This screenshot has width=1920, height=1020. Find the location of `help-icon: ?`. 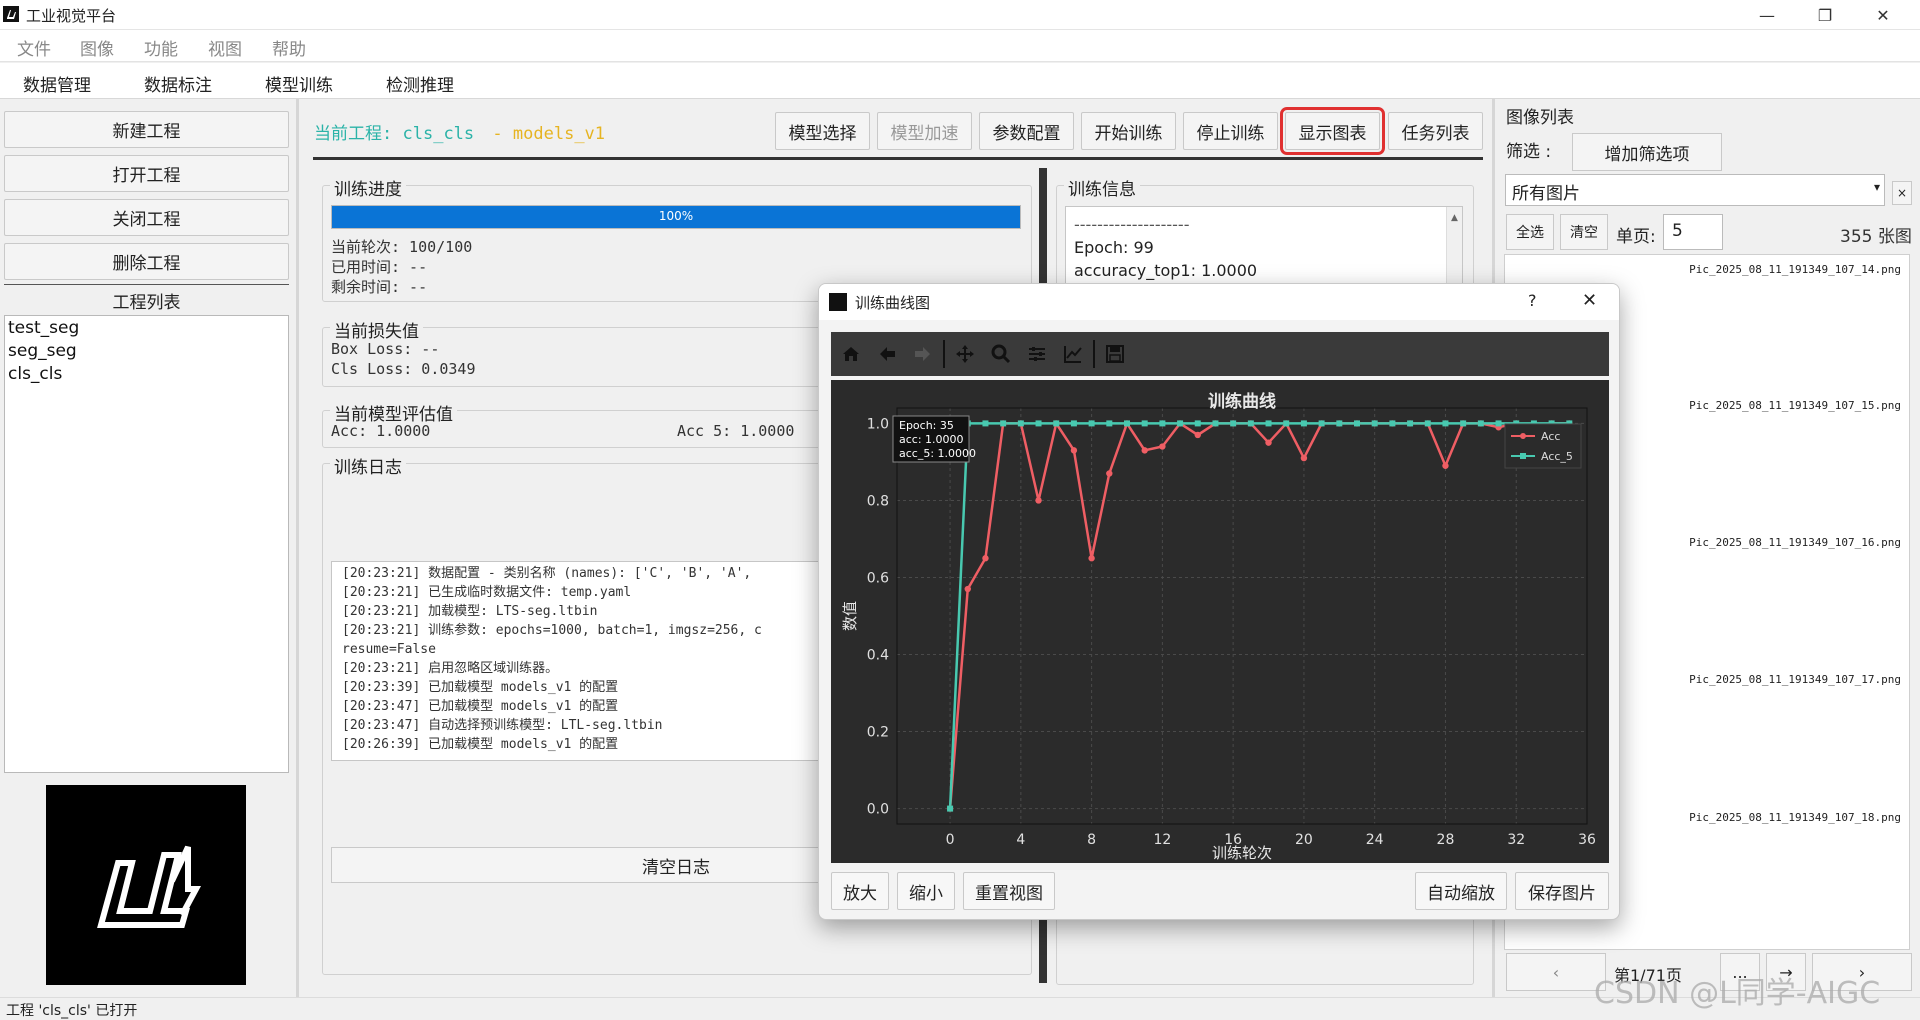

help-icon: ? is located at coordinates (1532, 300).